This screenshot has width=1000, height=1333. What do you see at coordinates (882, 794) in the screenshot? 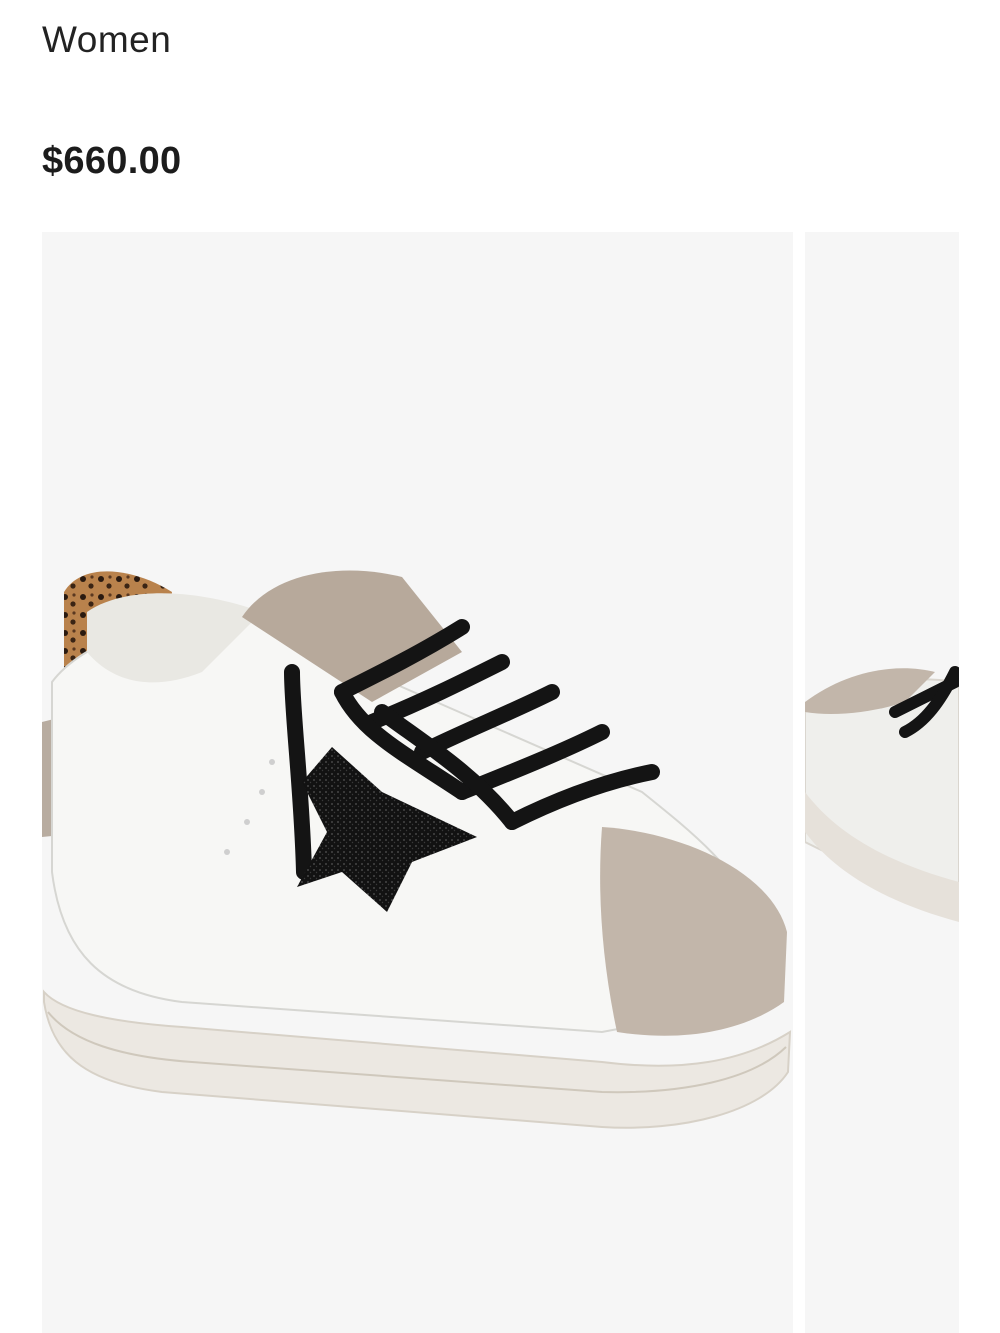
I see `sneaker-partial-image` at bounding box center [882, 794].